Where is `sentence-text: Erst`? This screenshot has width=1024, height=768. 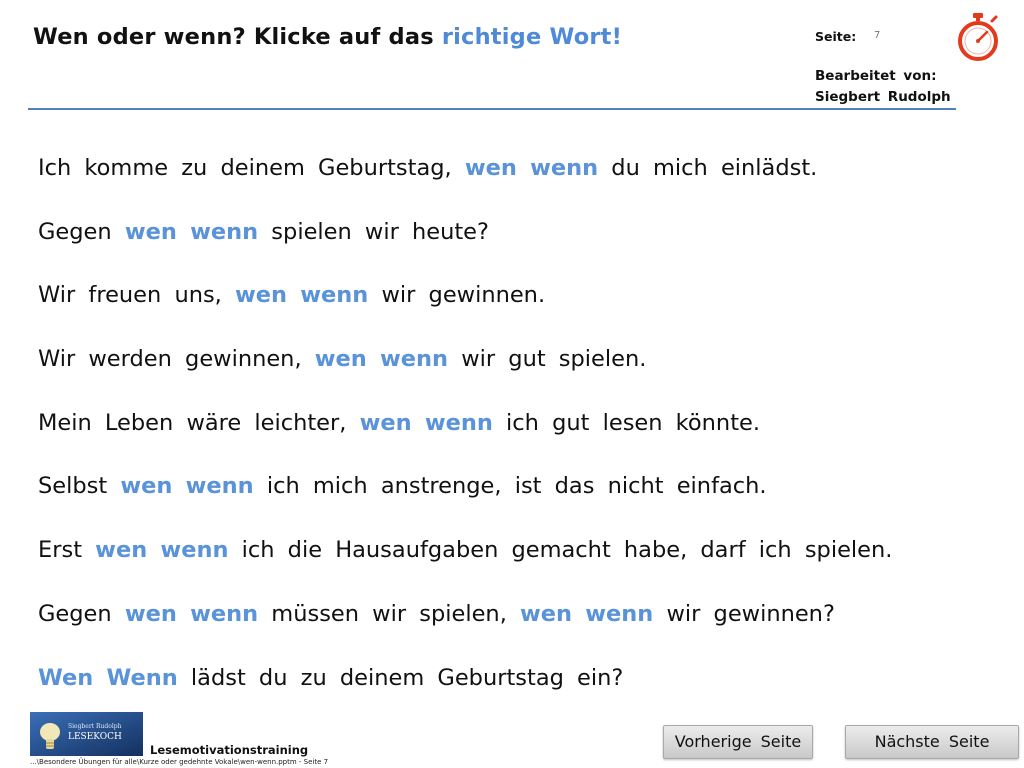
sentence-text: Erst is located at coordinates (67, 550).